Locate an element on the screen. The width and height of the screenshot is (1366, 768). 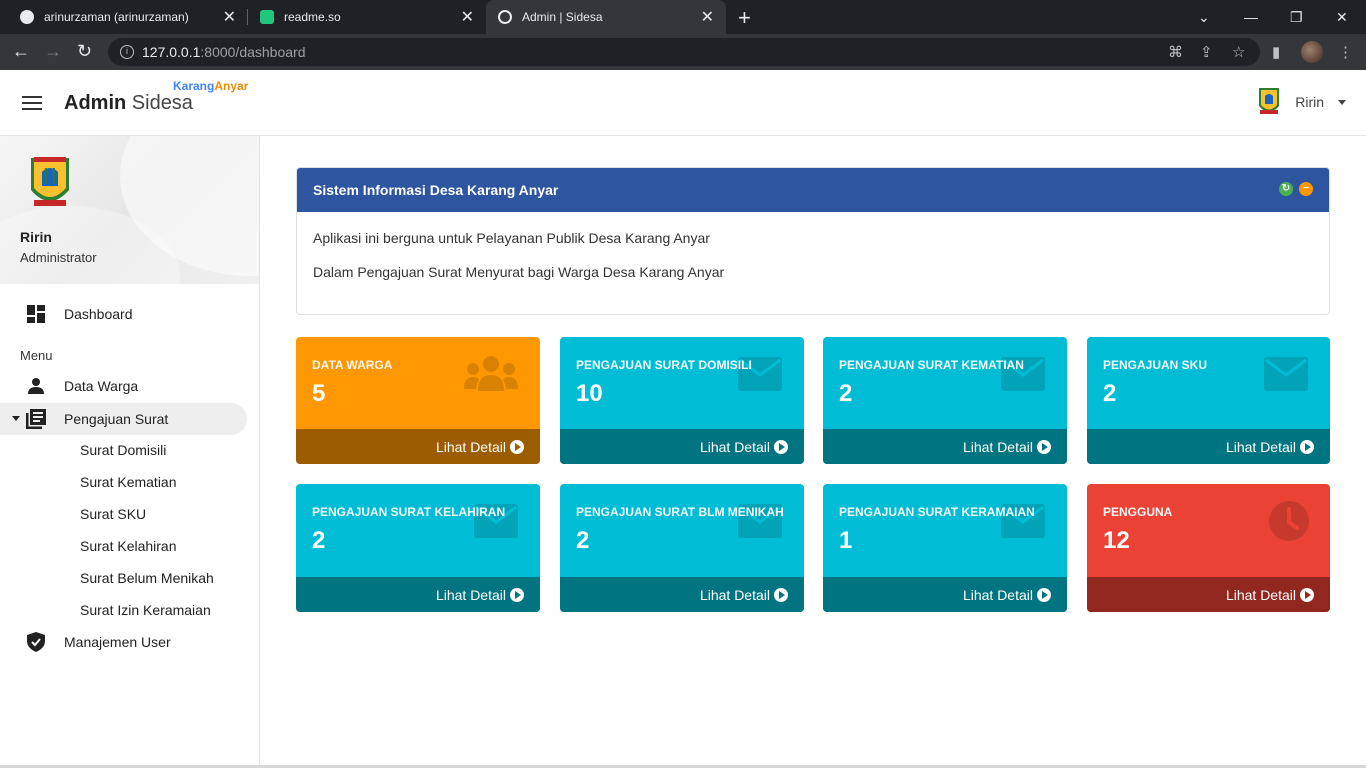
brand-light: Sidesa is located at coordinates (162, 103).